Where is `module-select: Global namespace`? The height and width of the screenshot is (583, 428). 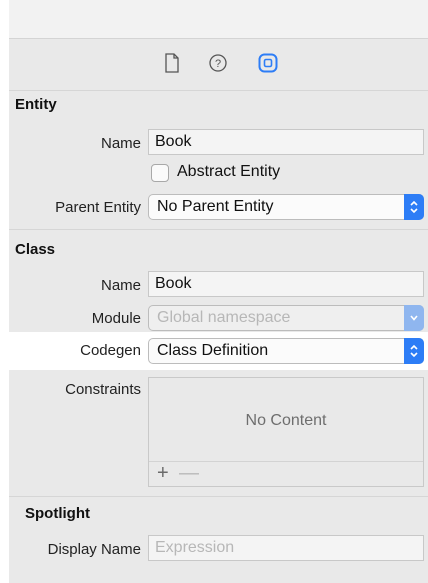
module-select: Global namespace is located at coordinates (286, 318).